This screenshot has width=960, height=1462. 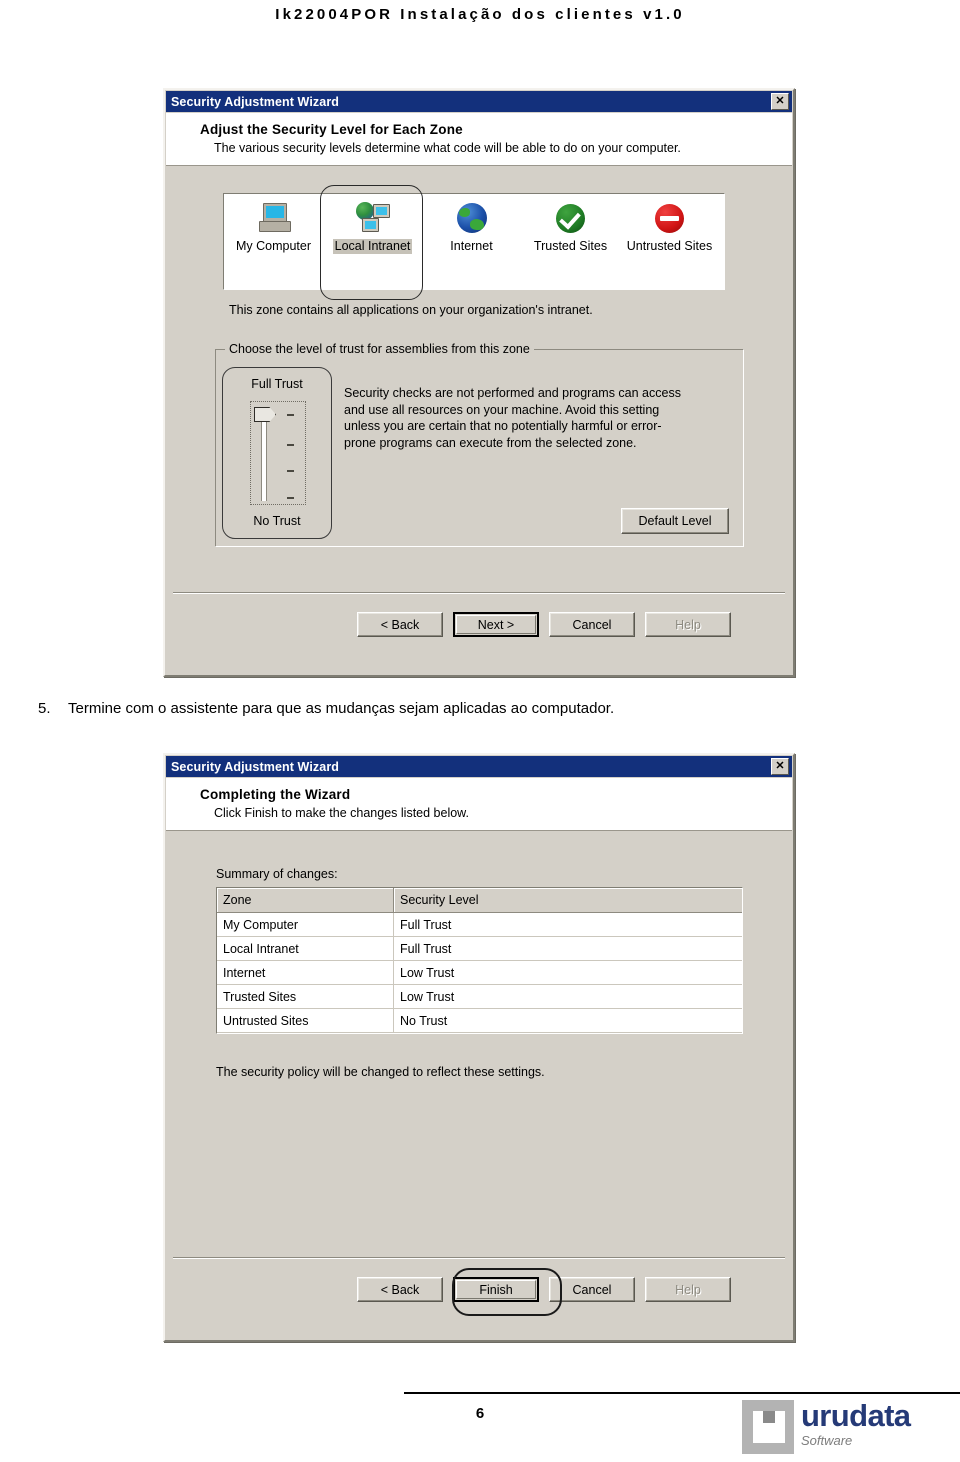 I want to click on red-deny-icon, so click(x=669, y=218).